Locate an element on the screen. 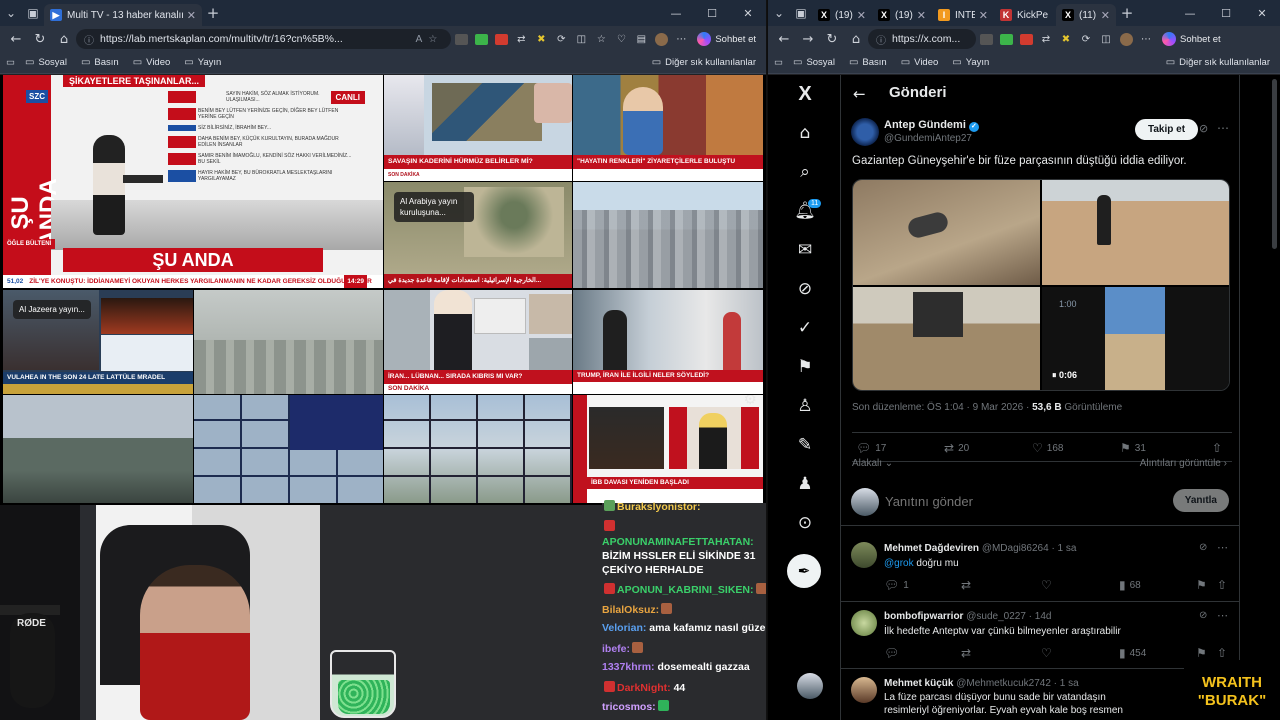 Image resolution: width=1280 pixels, height=720 pixels. tab-x-1: X (19) An ✕ is located at coordinates (842, 15).